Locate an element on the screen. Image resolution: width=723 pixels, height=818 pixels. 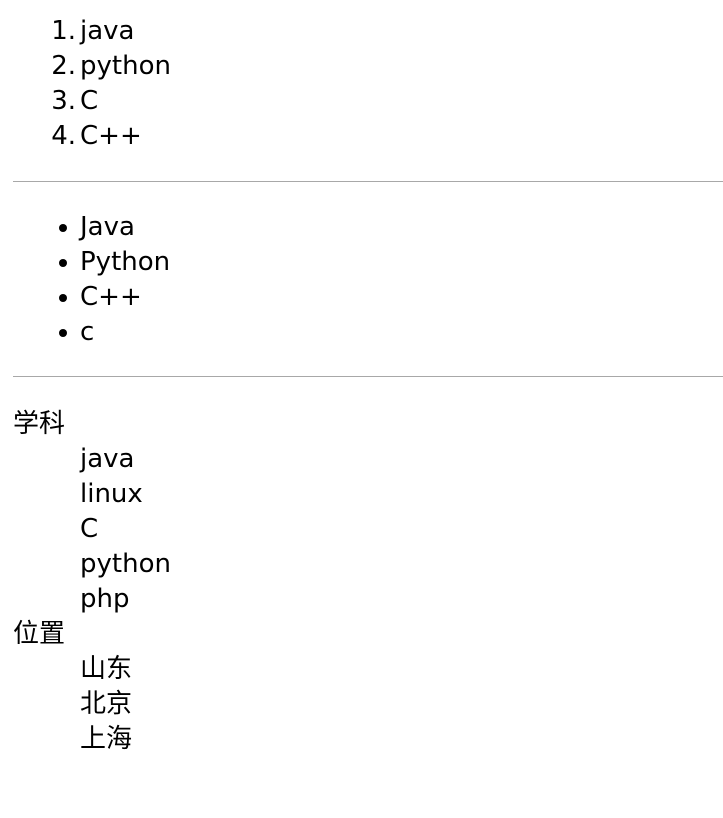
list-item: C++ is located at coordinates (391, 297).